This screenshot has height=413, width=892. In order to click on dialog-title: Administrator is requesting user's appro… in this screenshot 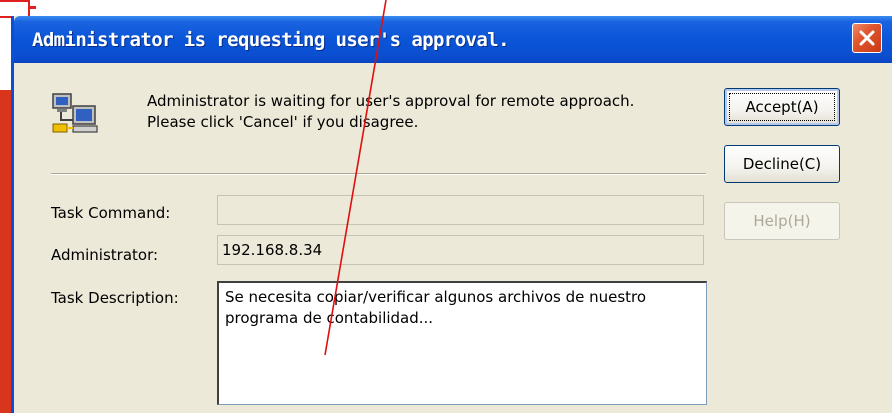, I will do `click(271, 40)`.